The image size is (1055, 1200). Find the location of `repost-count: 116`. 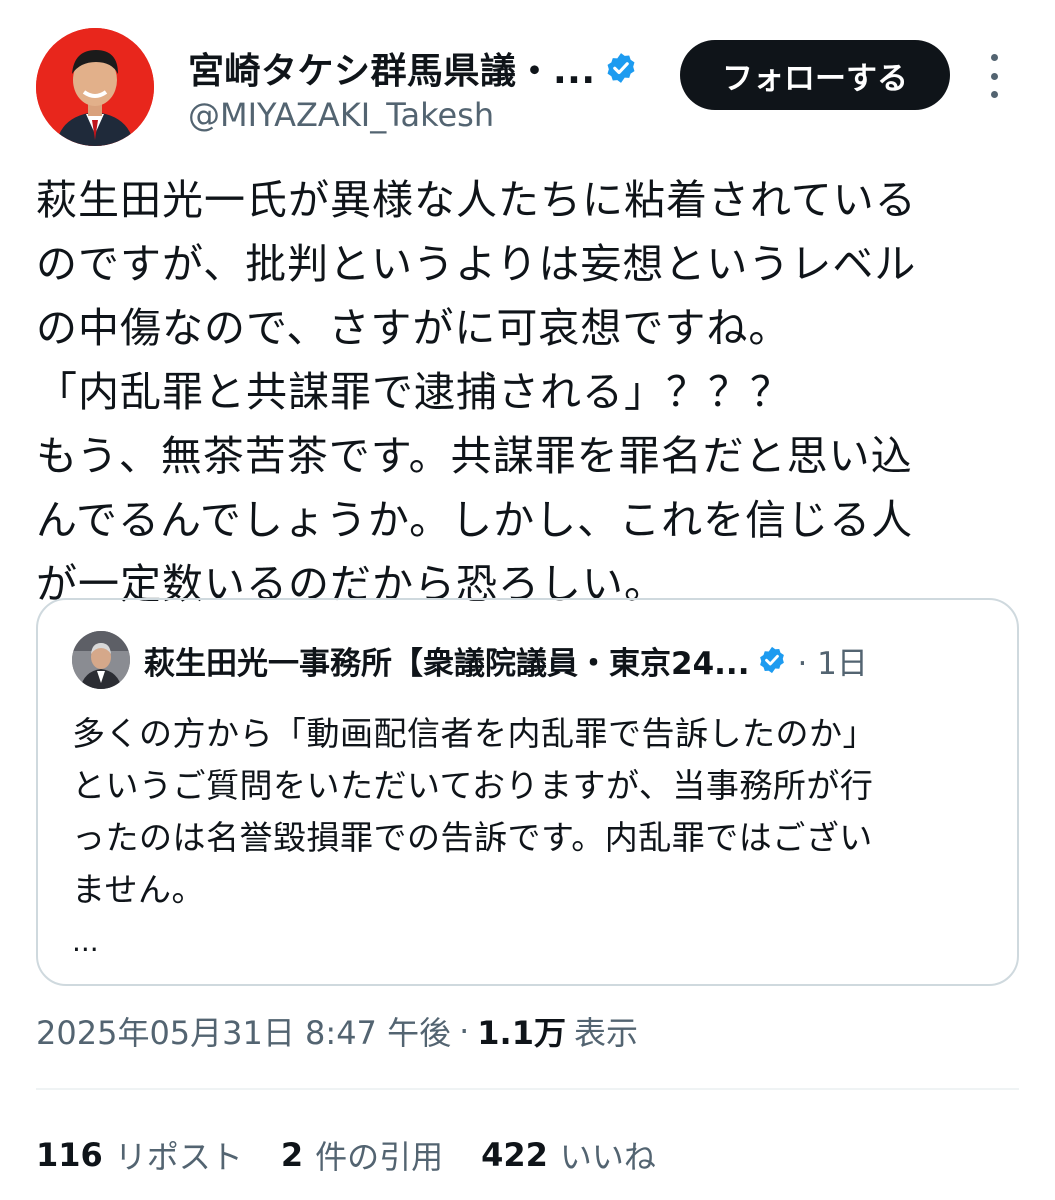

repost-count: 116 is located at coordinates (69, 1155).